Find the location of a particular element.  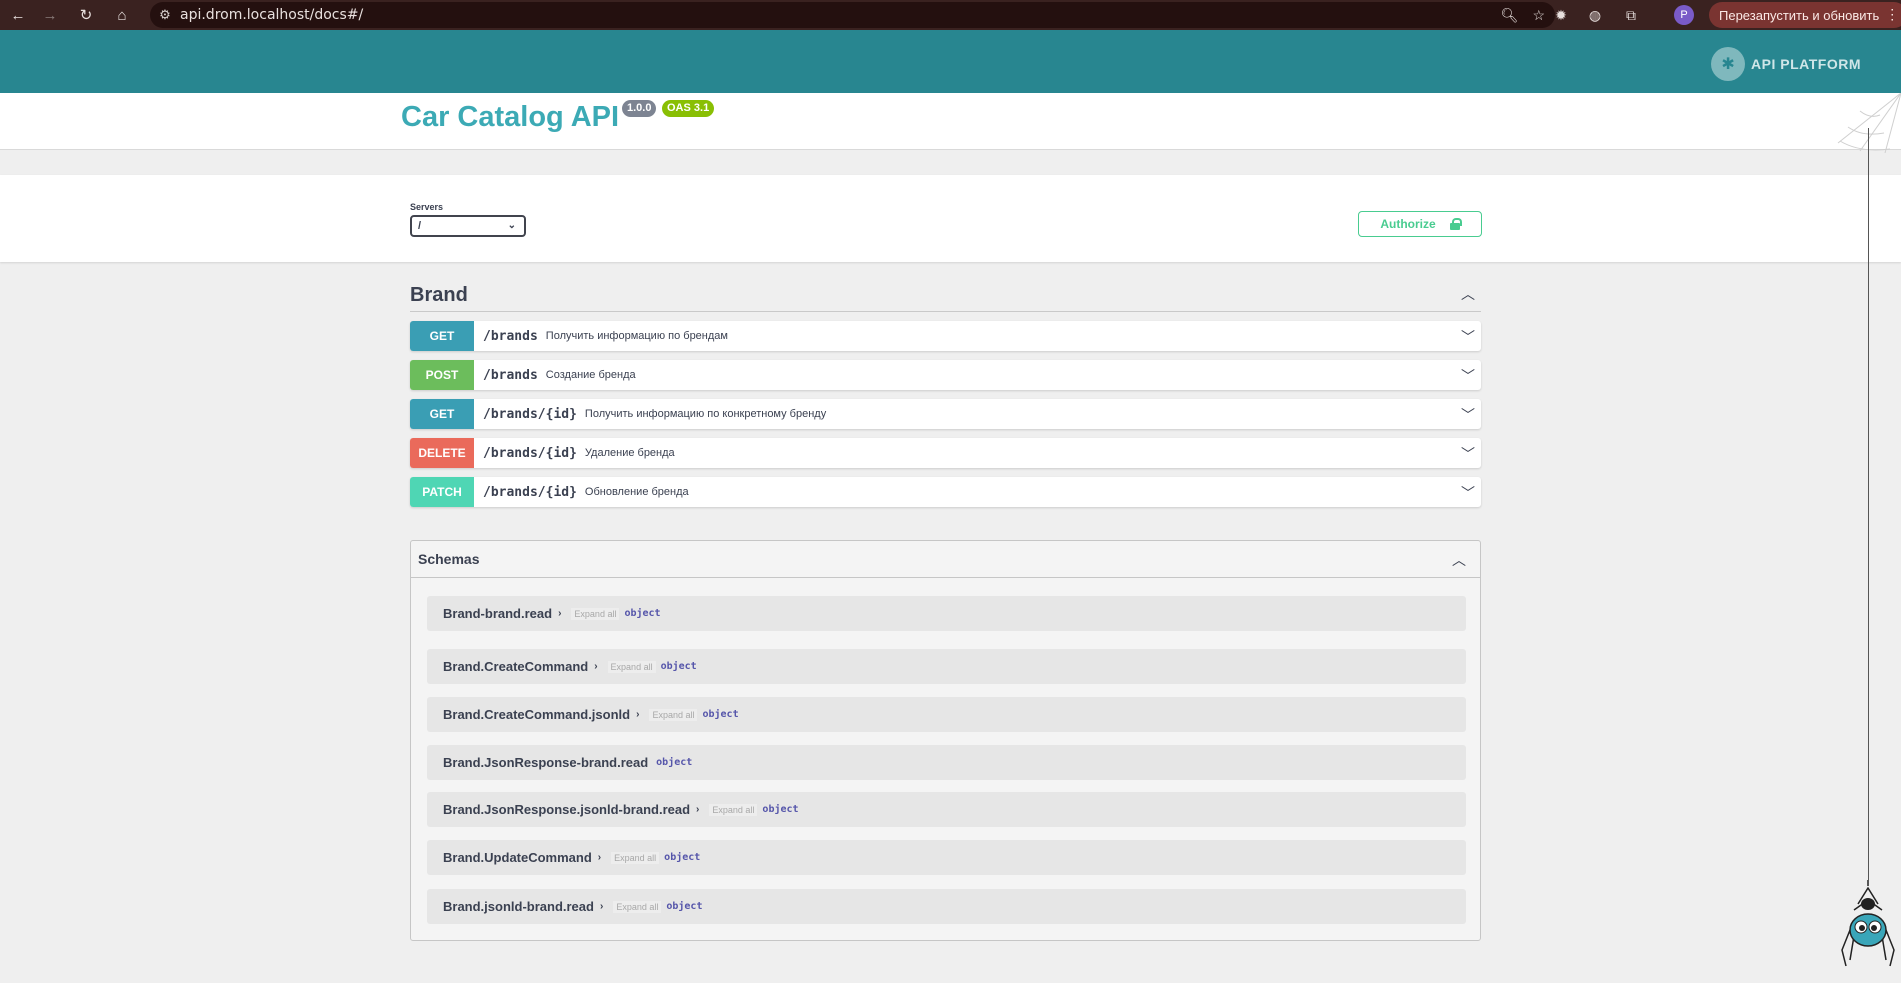

operation-summary: Удаление бренда is located at coordinates (629, 453).